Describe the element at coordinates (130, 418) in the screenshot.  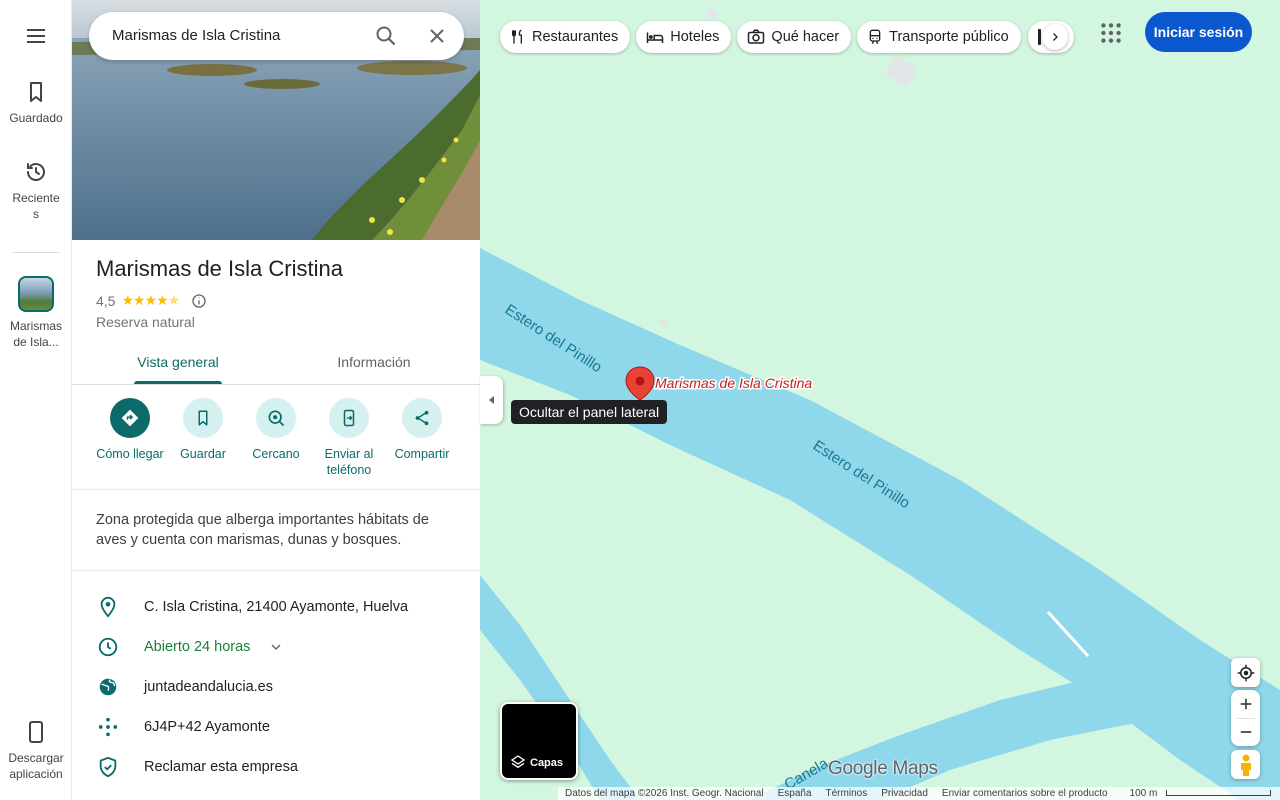
I see `directions-icon` at that location.